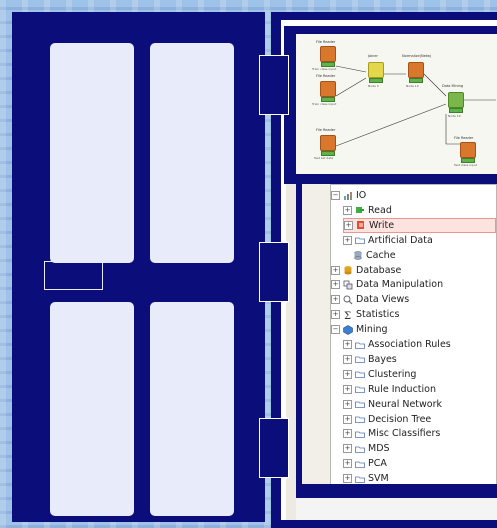 This screenshot has width=497, height=528. Describe the element at coordinates (416, 70) in the screenshot. I see `normalize-node` at that location.